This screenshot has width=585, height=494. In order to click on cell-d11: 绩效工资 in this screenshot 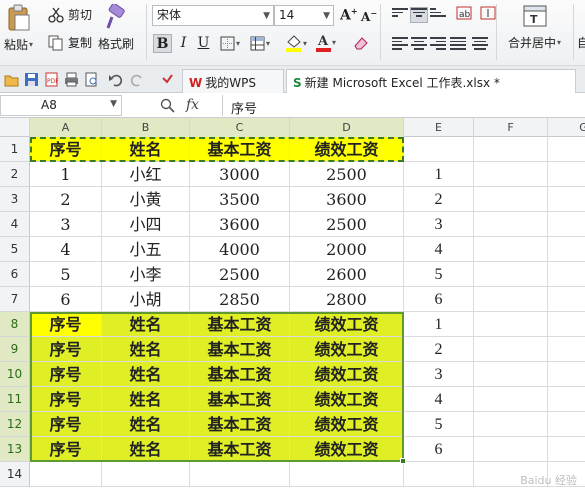, I will do `click(347, 399)`.